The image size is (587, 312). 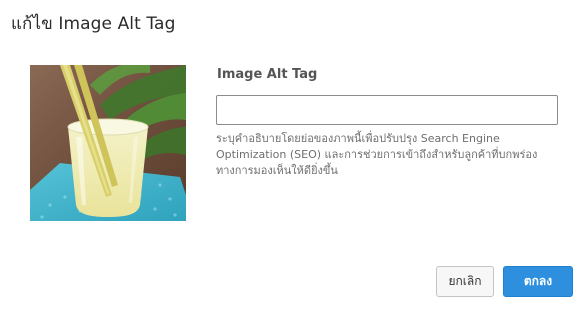 What do you see at coordinates (93, 24) in the screenshot?
I see `dialog-title: แก้ไข Image Alt Tag` at bounding box center [93, 24].